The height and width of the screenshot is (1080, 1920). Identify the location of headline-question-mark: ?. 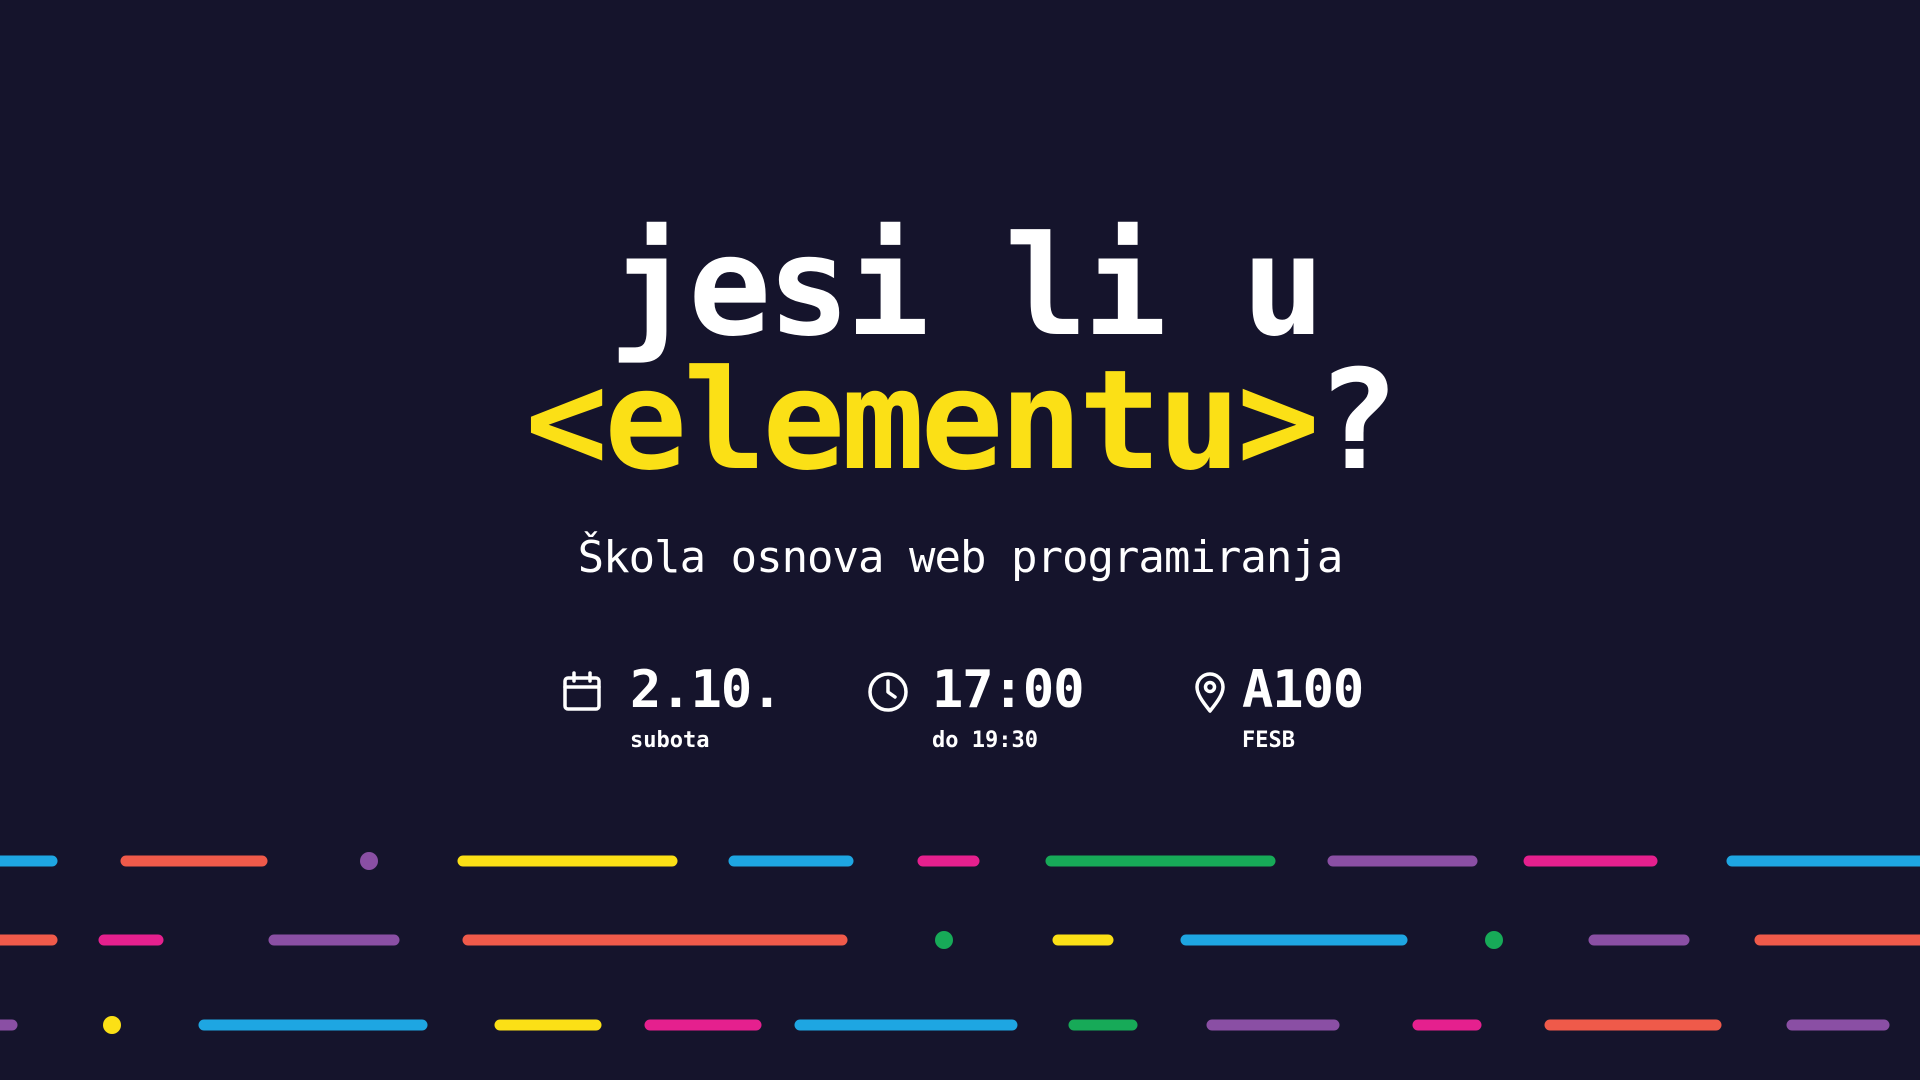
(1357, 420).